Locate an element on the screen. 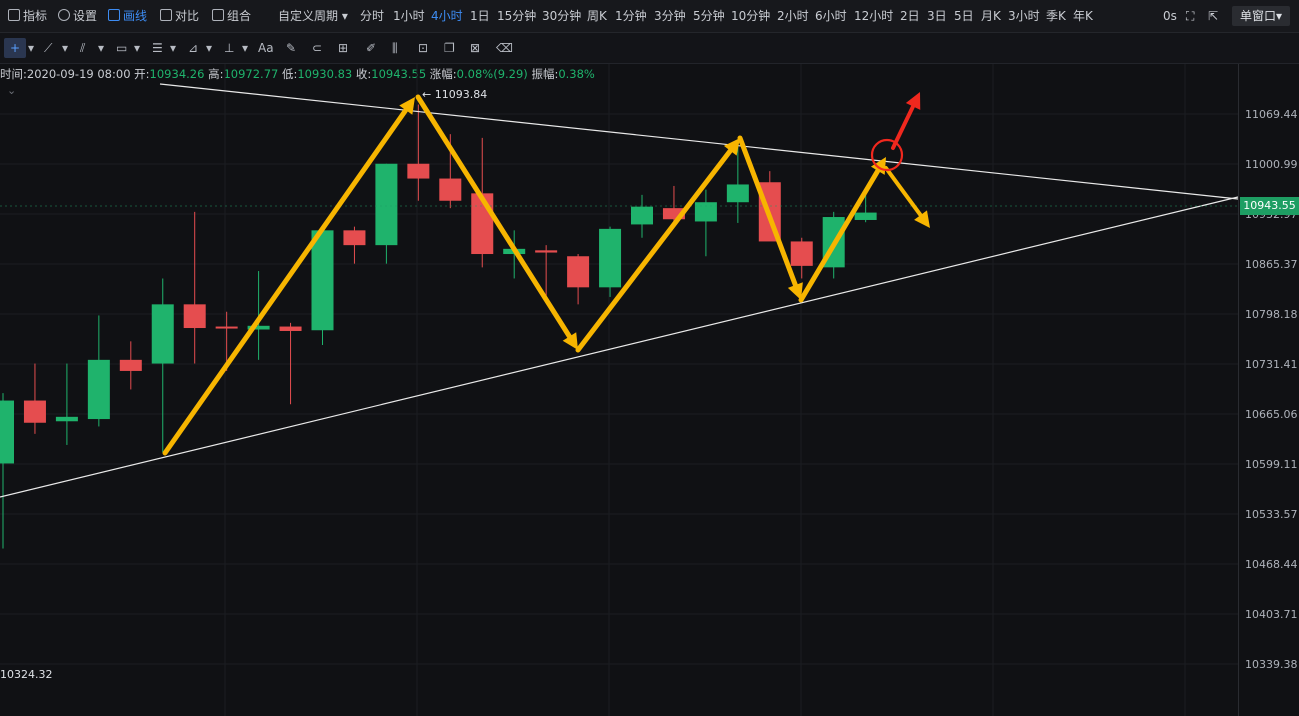 The width and height of the screenshot is (1299, 716). price-tick-label: 10599.11 is located at coordinates (1271, 464).